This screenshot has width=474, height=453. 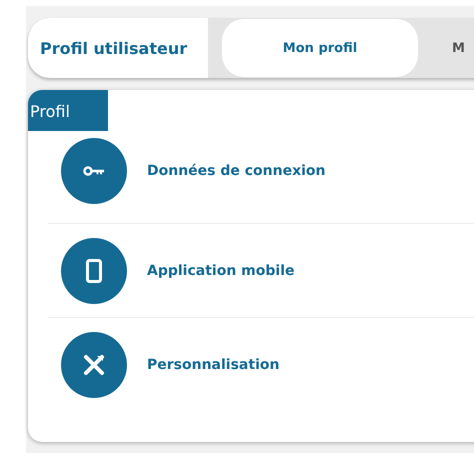 I want to click on menu-link: Données de connexion, so click(x=236, y=171).